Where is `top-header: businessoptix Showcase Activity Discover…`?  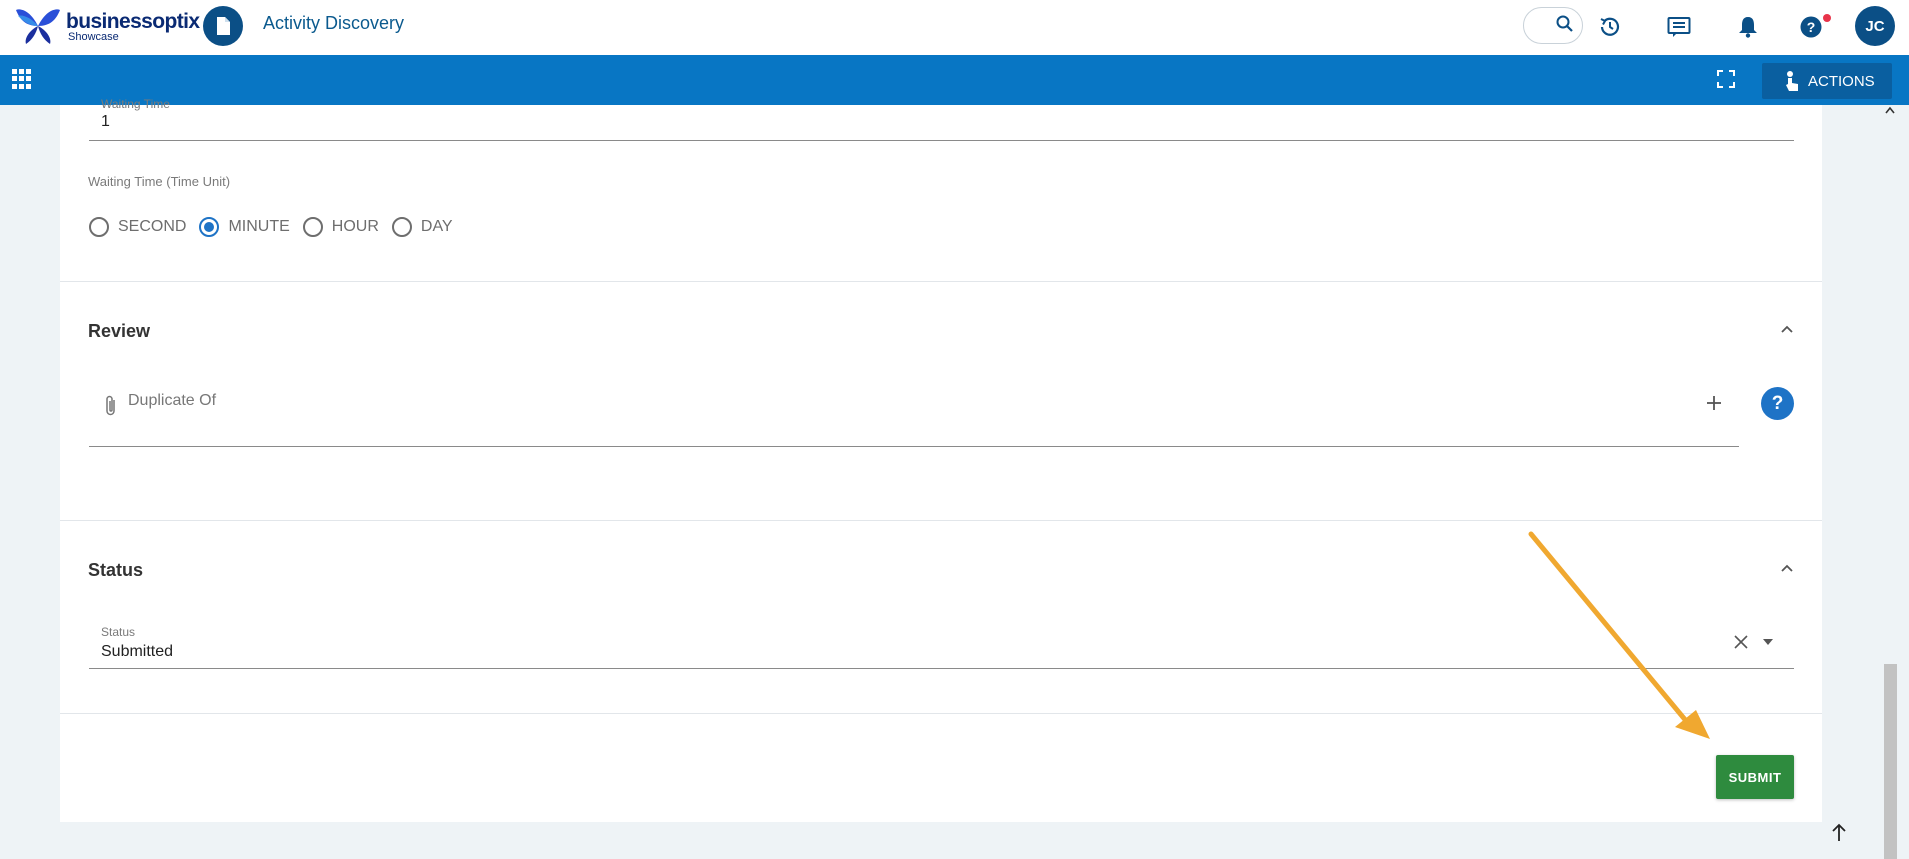 top-header: businessoptix Showcase Activity Discover… is located at coordinates (954, 27).